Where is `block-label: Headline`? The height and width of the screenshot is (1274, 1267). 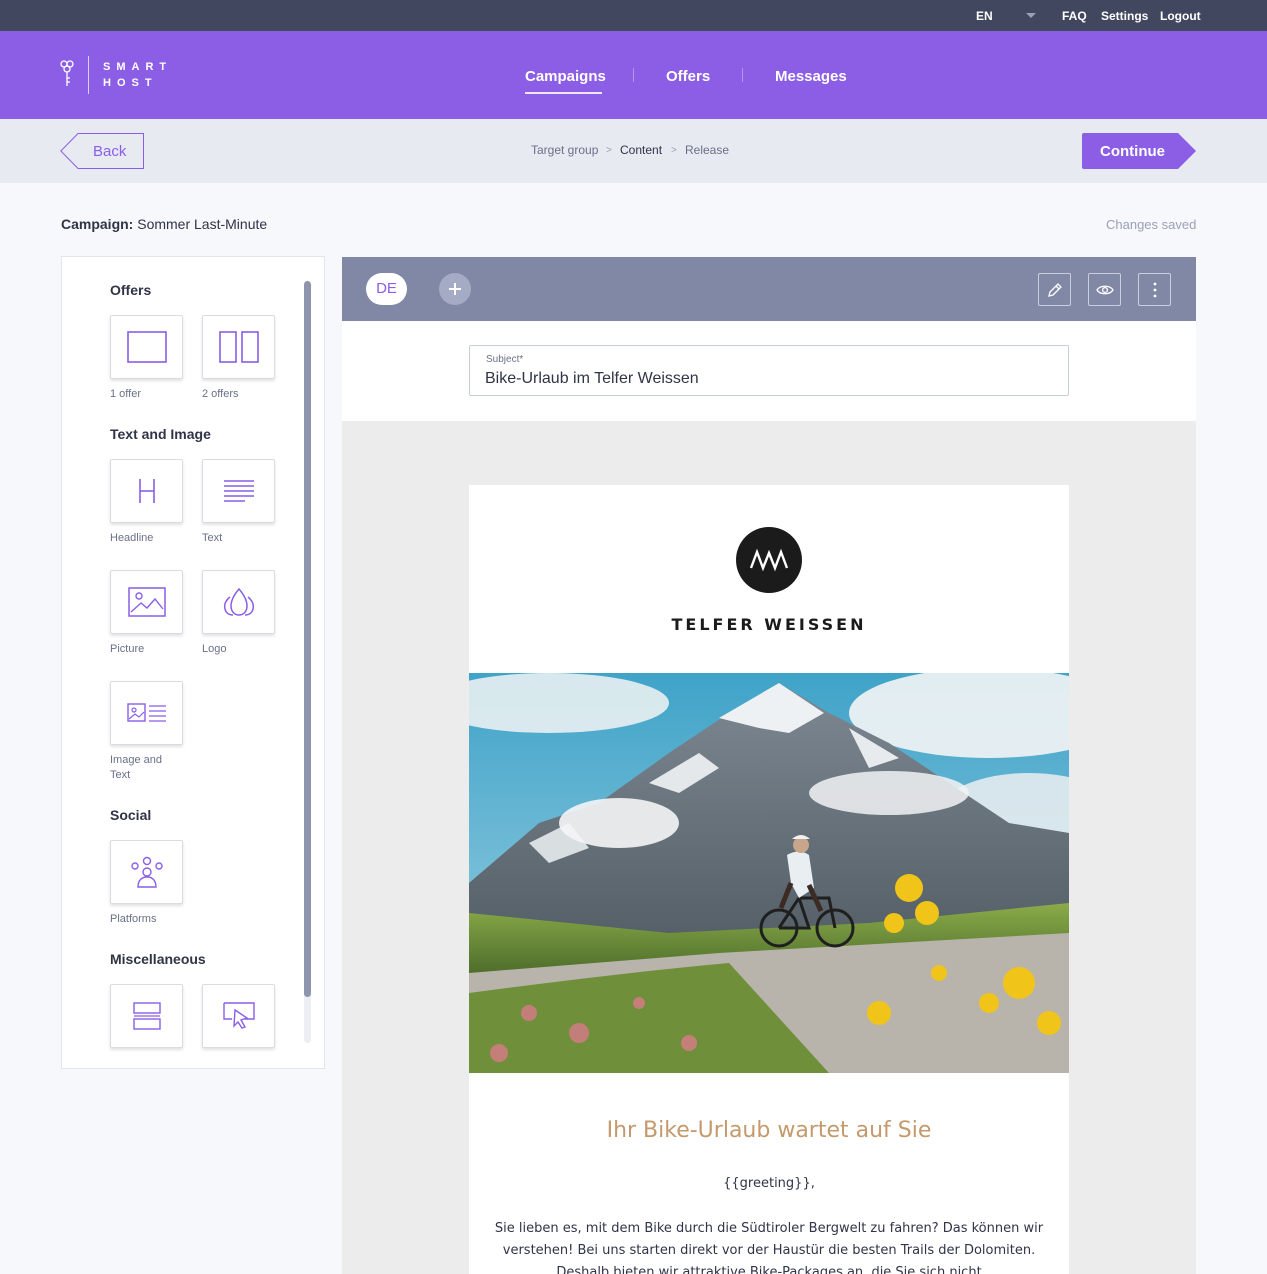
block-label: Headline is located at coordinates (132, 538).